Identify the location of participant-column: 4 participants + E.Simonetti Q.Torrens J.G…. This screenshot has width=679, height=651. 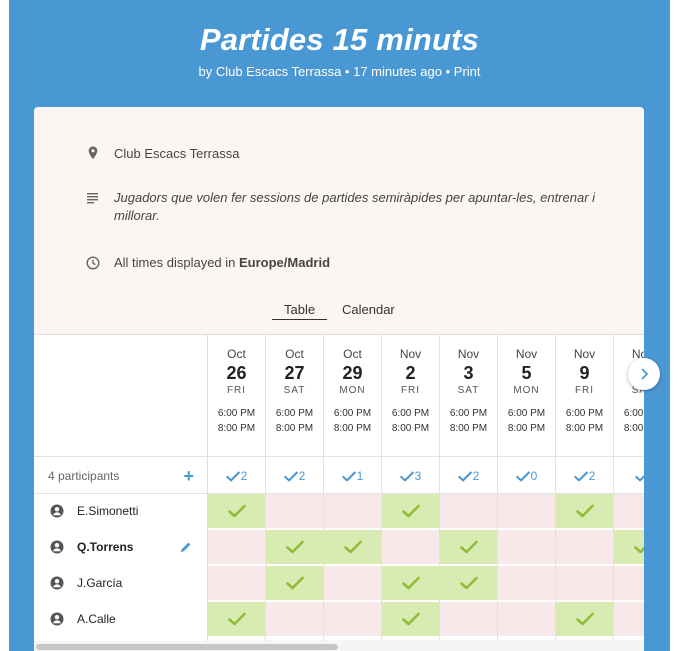
(121, 488).